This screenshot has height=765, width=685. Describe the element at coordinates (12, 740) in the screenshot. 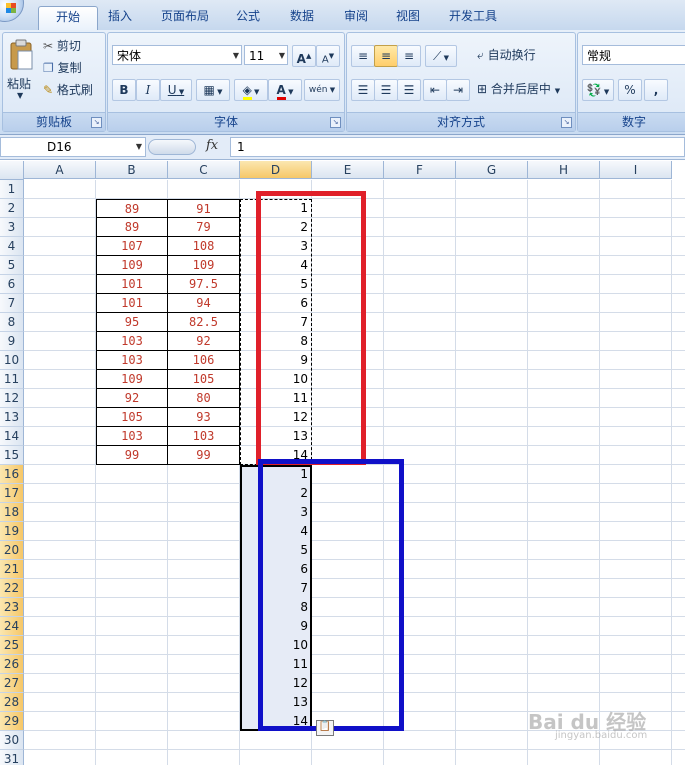

I see `row-header-30: 30` at that location.